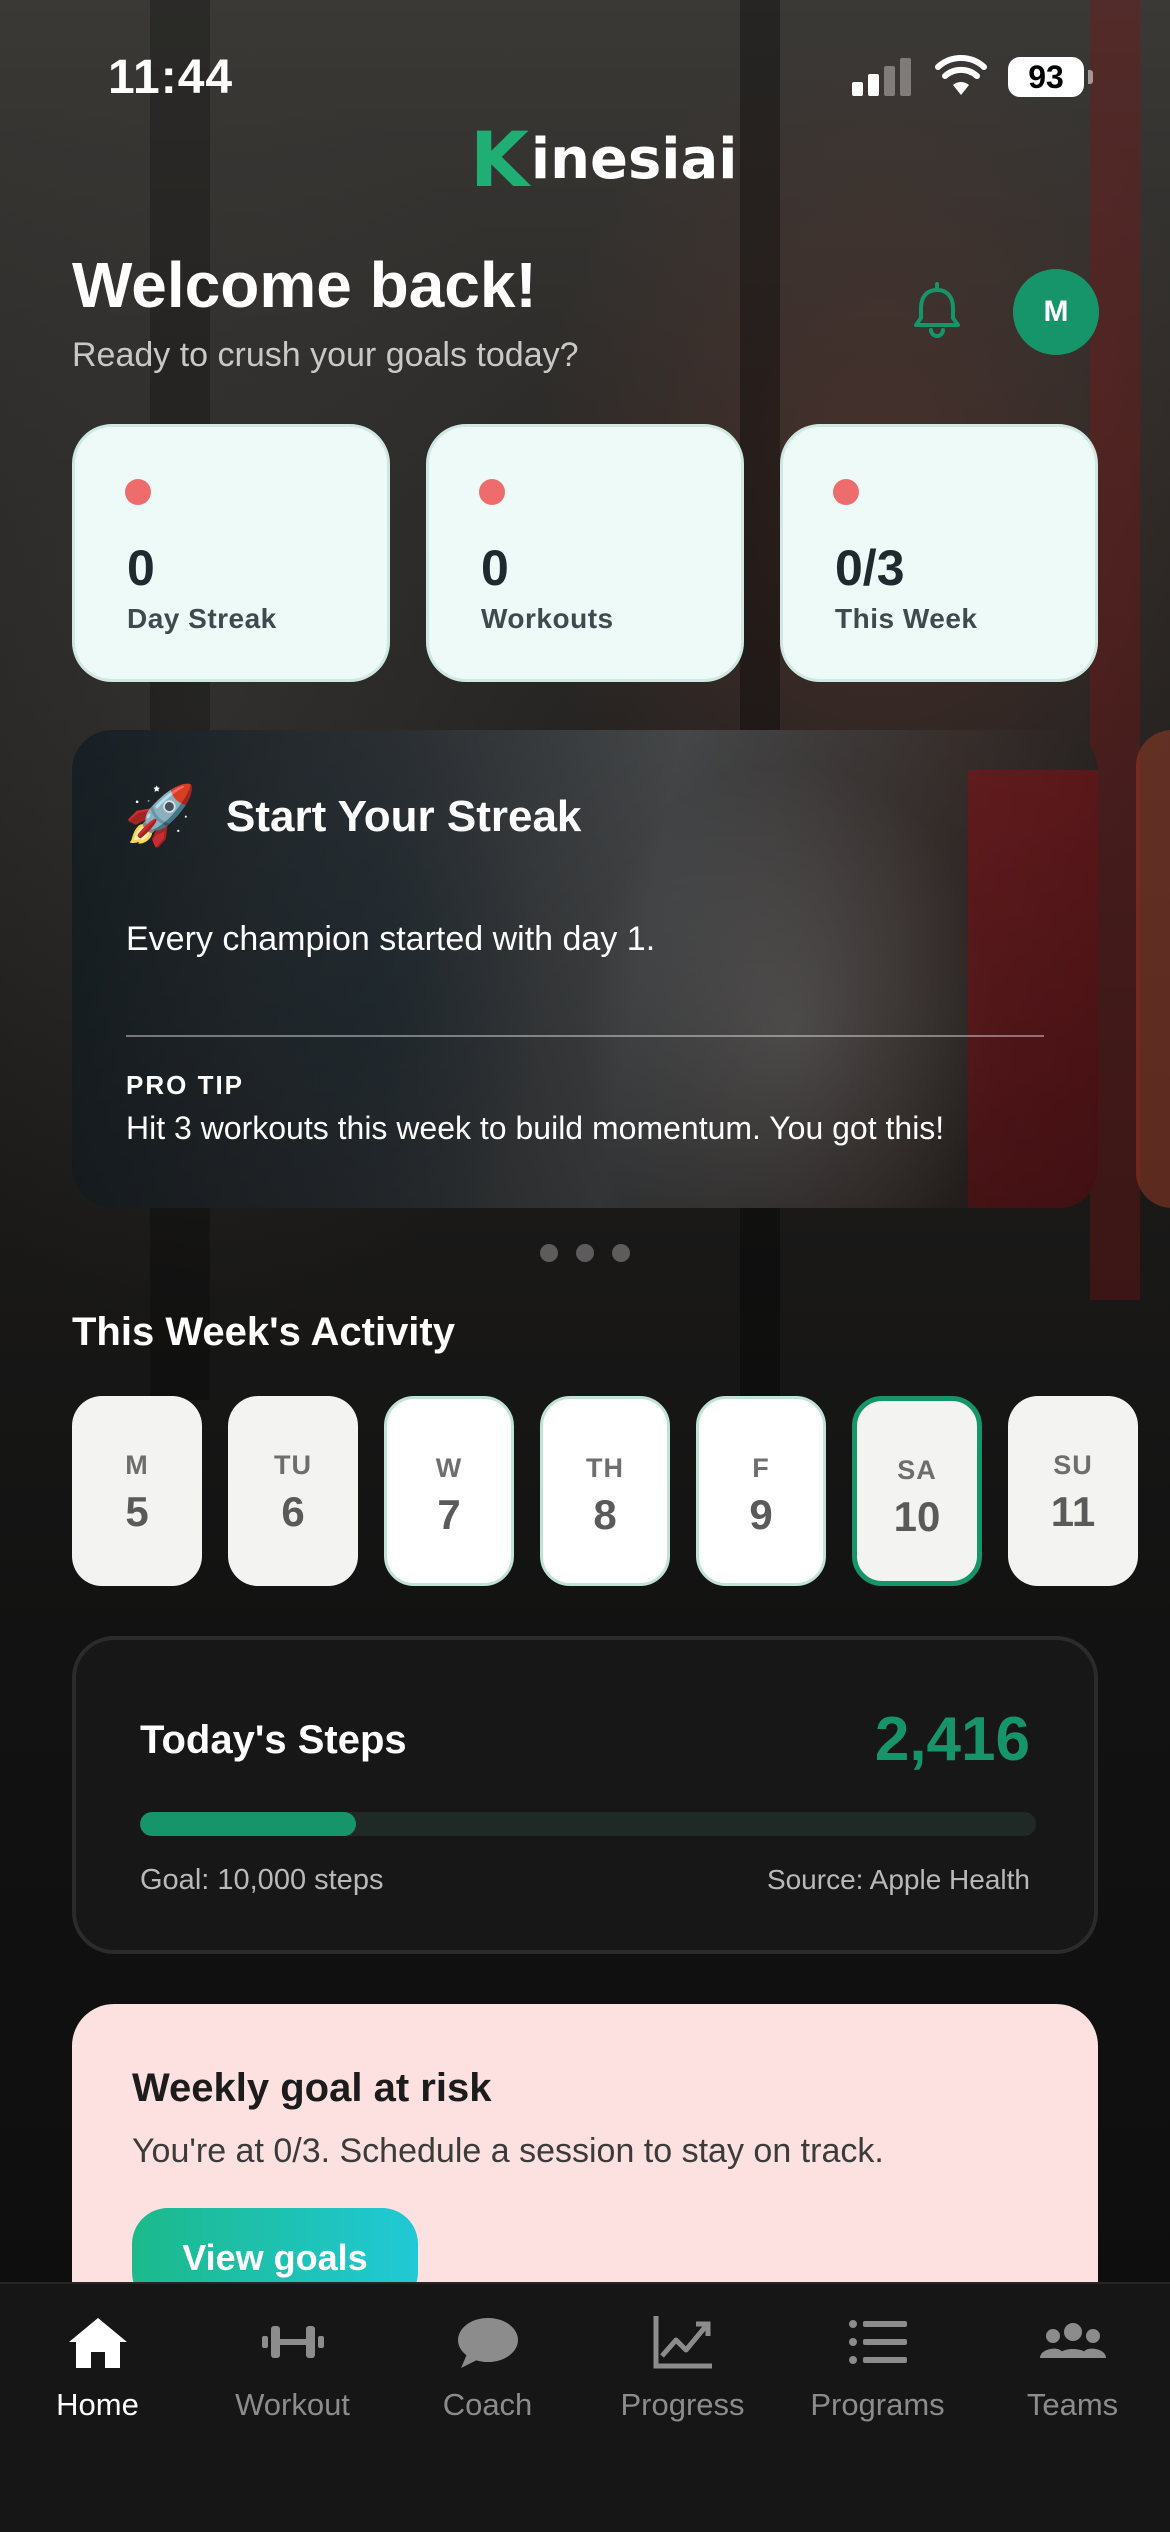 The width and height of the screenshot is (1170, 2532). Describe the element at coordinates (1050, 77) in the screenshot. I see `battery-indicator: 93` at that location.